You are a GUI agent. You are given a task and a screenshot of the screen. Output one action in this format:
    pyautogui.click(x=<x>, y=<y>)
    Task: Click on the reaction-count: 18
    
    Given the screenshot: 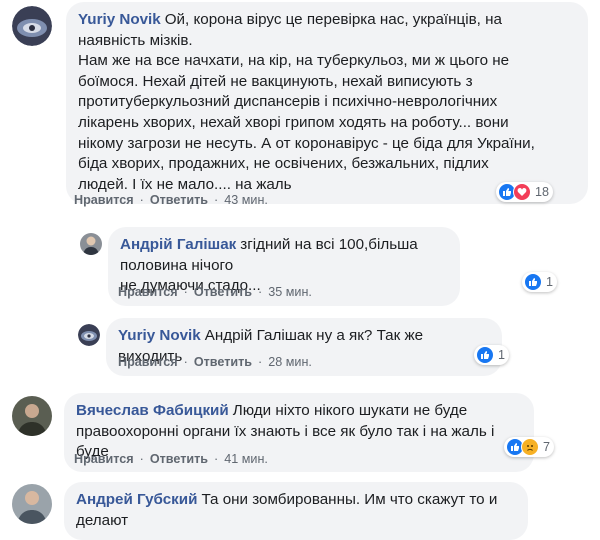 What is the action you would take?
    pyautogui.click(x=542, y=192)
    